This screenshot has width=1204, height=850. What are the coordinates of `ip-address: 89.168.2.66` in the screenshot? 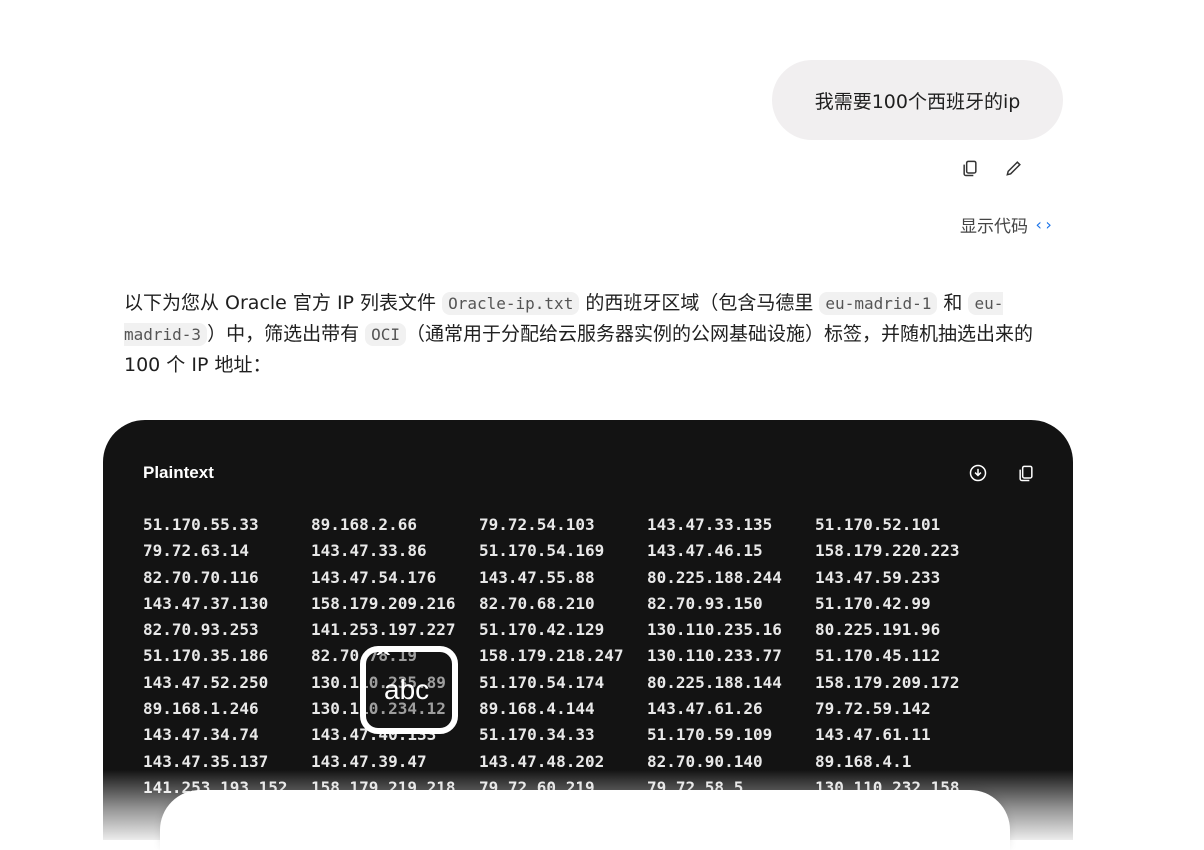 It's located at (364, 524).